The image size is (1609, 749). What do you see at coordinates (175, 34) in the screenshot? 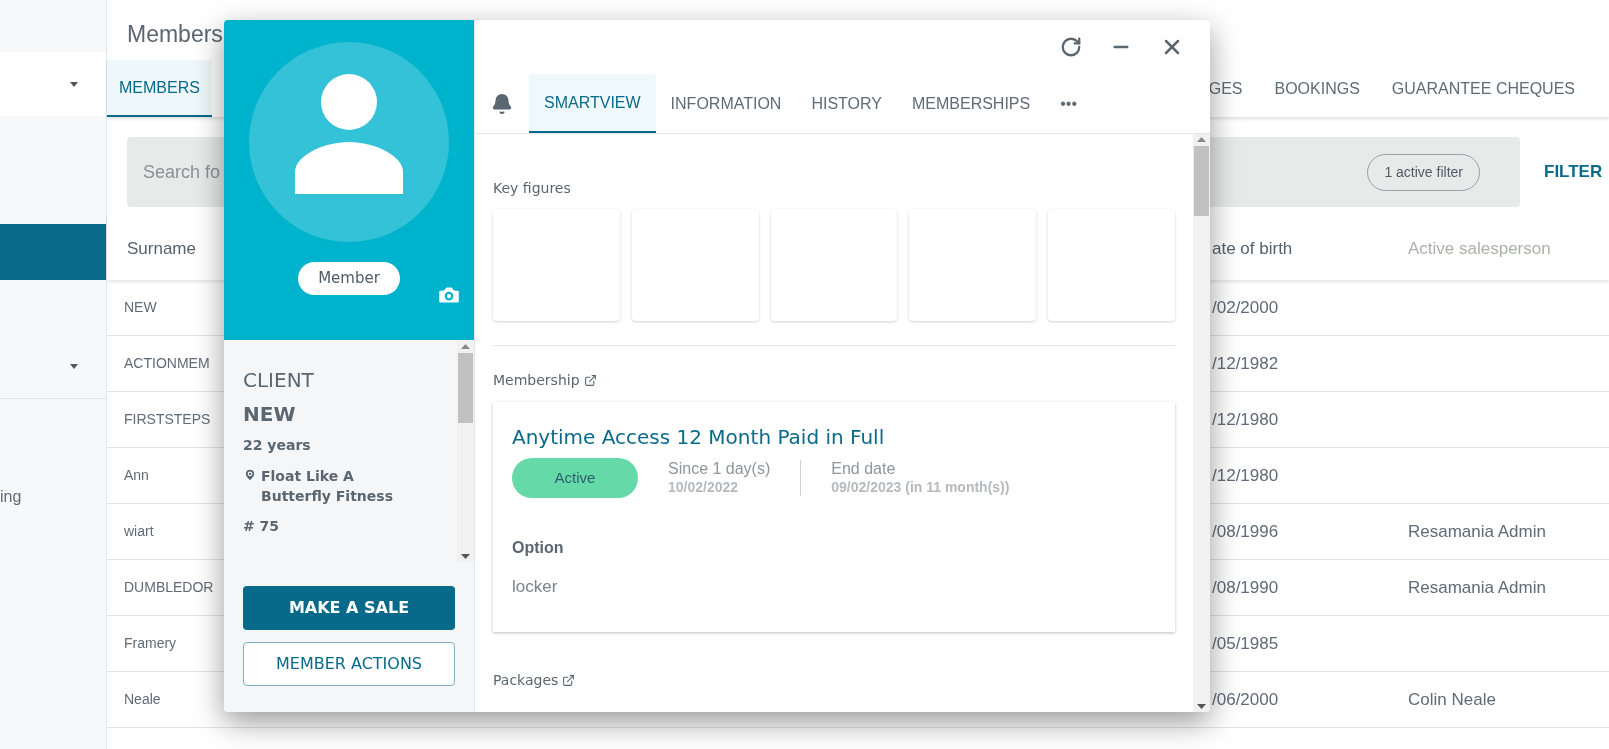
I see `page-title: Members` at bounding box center [175, 34].